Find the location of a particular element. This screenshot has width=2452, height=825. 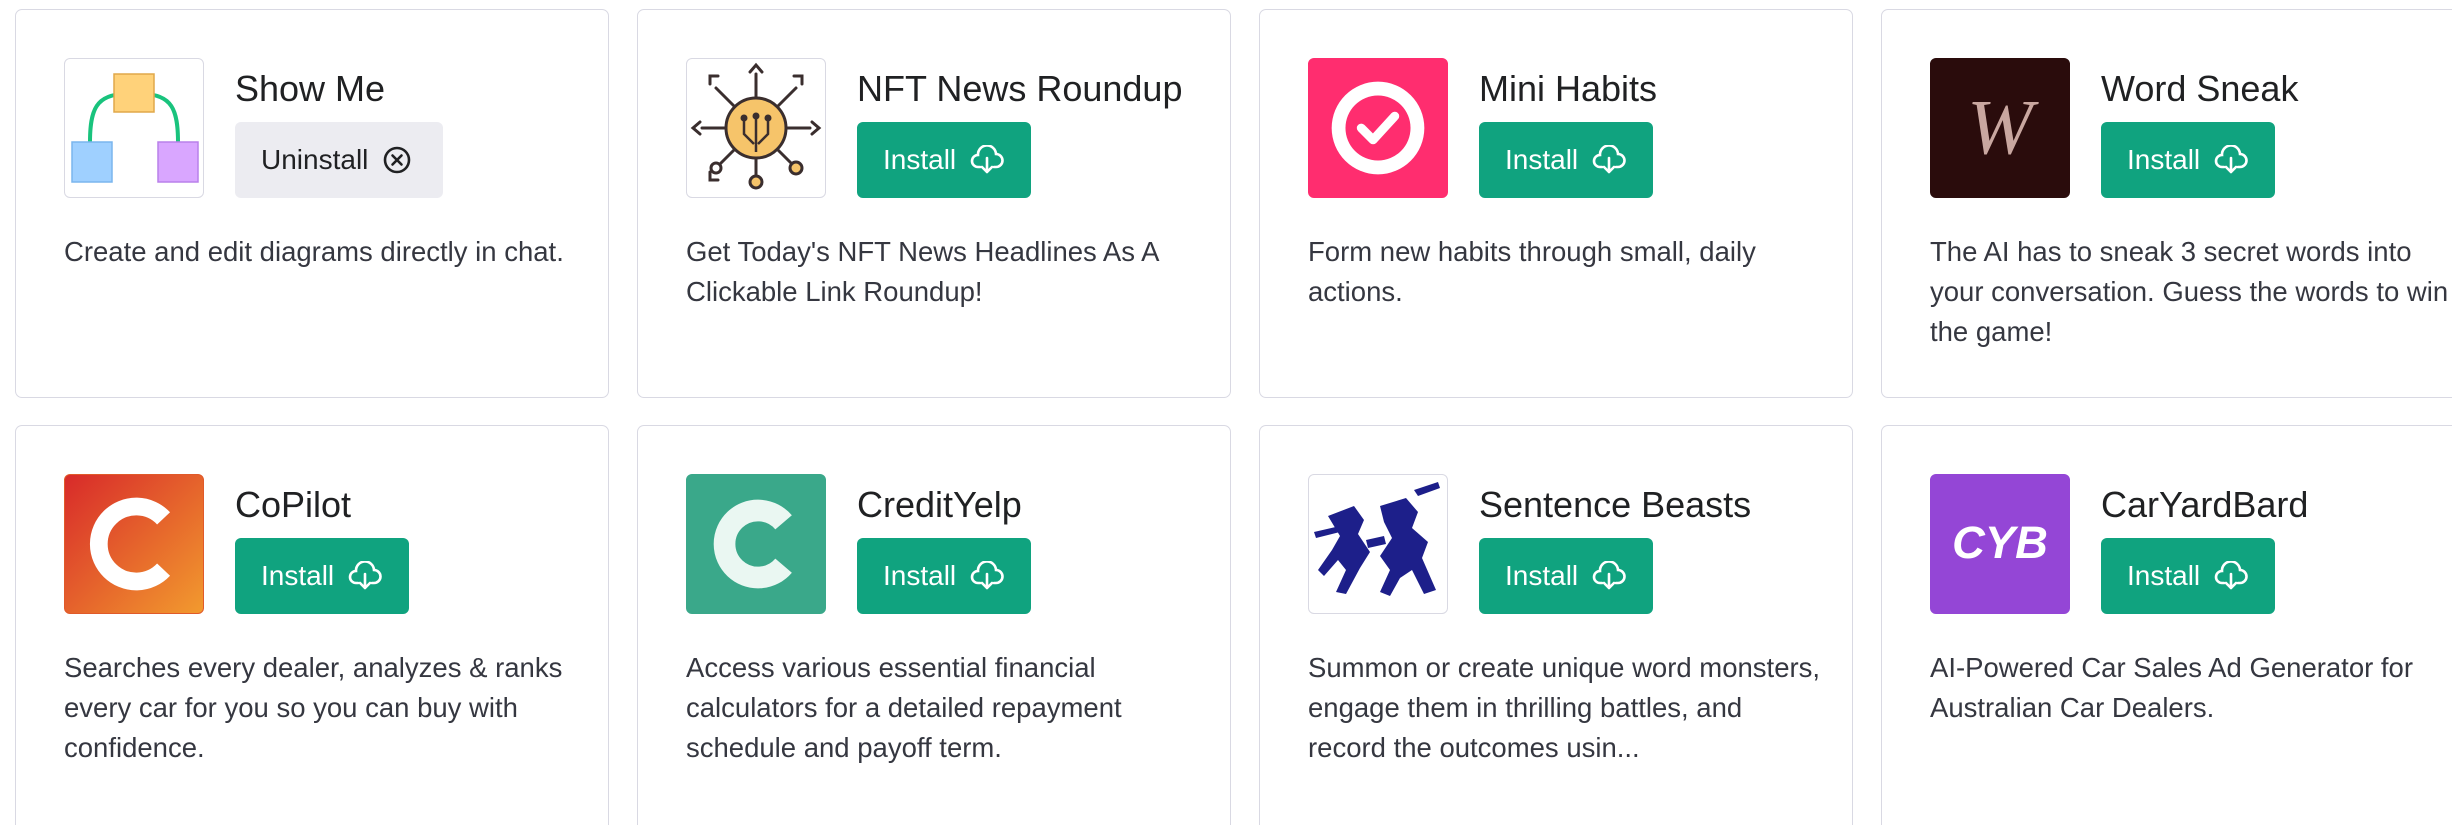

warriors-logo-icon is located at coordinates (1378, 544).